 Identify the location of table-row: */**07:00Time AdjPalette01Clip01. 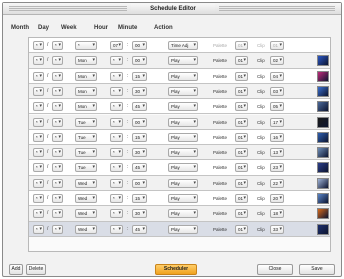
(179, 46).